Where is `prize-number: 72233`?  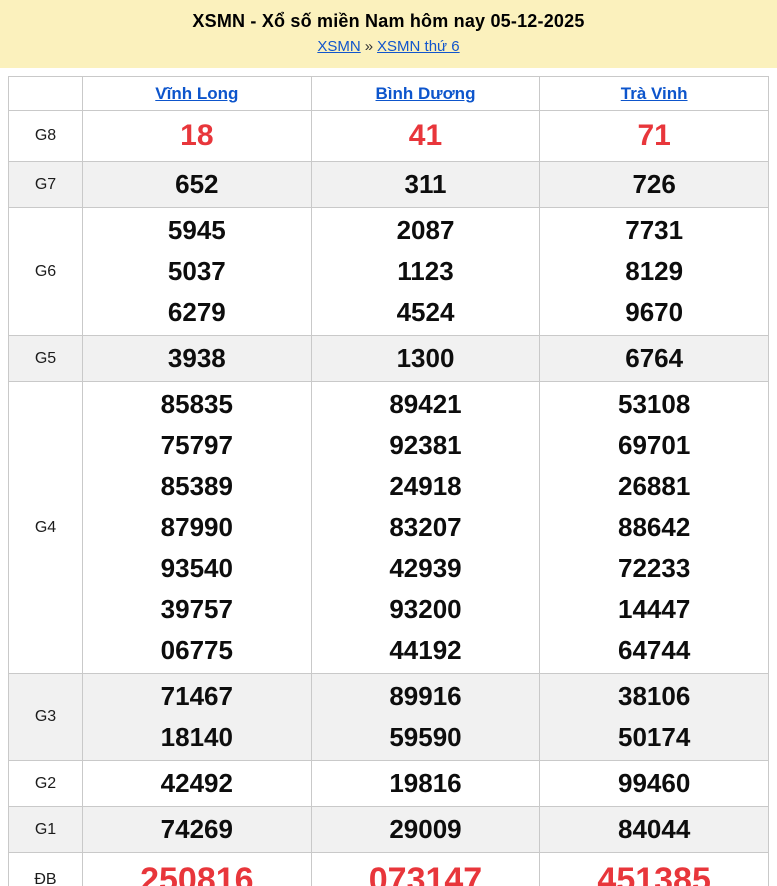 prize-number: 72233 is located at coordinates (654, 568).